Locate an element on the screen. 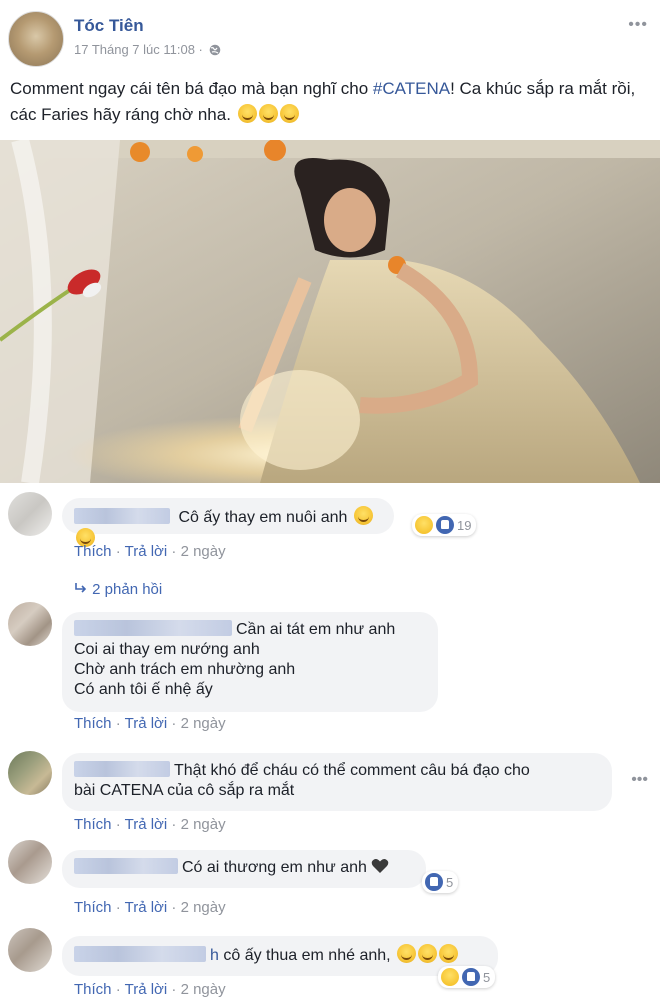 This screenshot has width=660, height=1007. comment-bubble: h cô ấy thua em nhé anh, is located at coordinates (280, 956).